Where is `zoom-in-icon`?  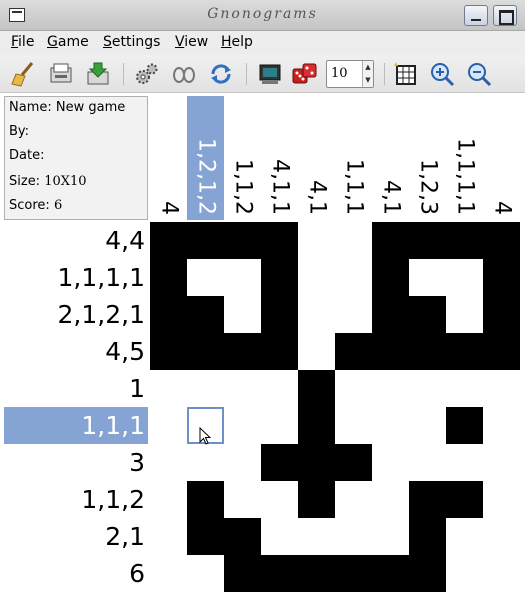
zoom-in-icon is located at coordinates (442, 74).